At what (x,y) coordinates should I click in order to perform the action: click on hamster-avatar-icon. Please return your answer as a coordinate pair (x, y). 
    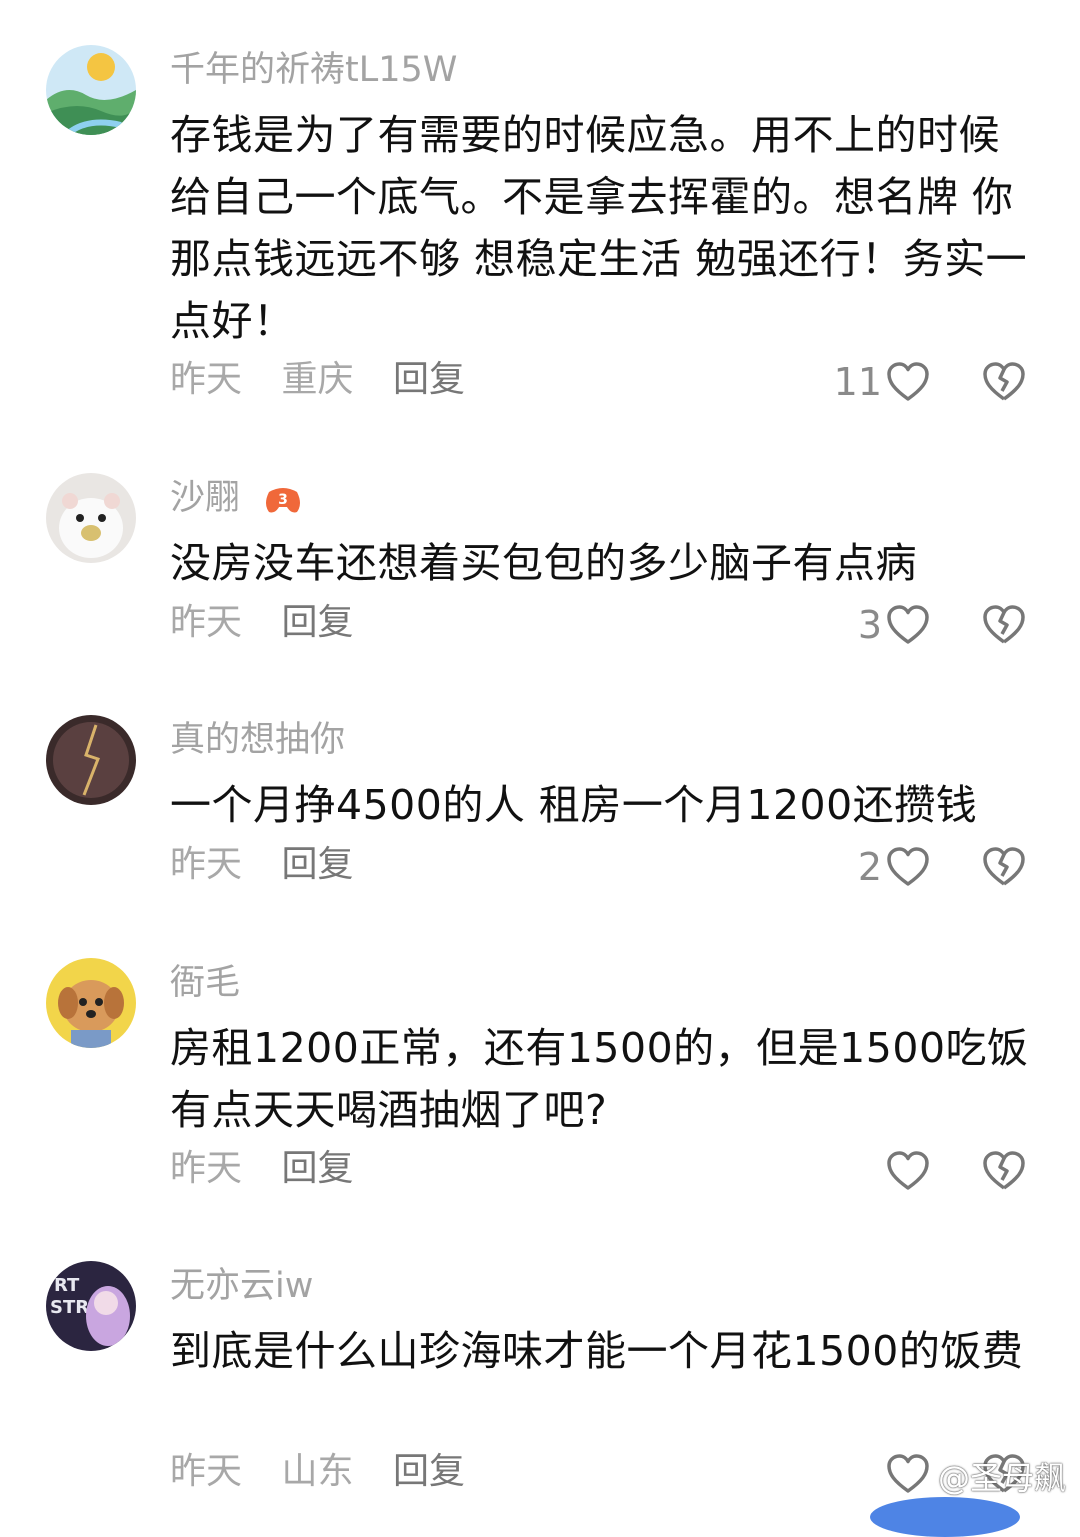
    Looking at the image, I should click on (91, 518).